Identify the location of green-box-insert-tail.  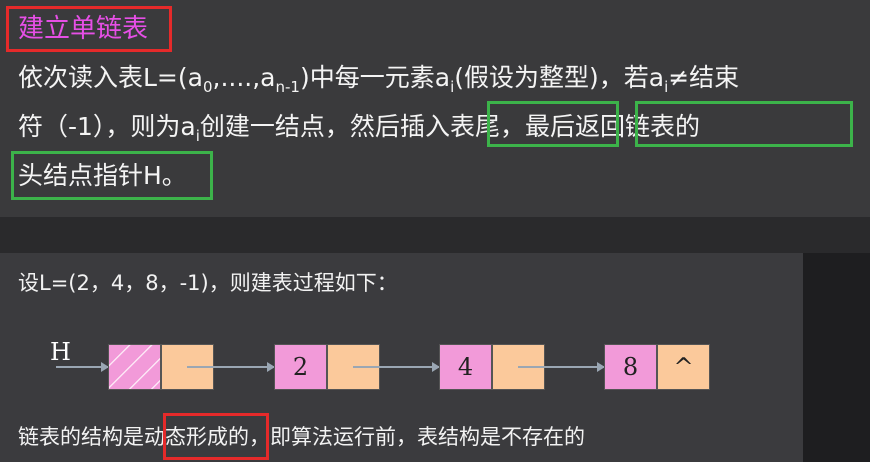
(553, 124).